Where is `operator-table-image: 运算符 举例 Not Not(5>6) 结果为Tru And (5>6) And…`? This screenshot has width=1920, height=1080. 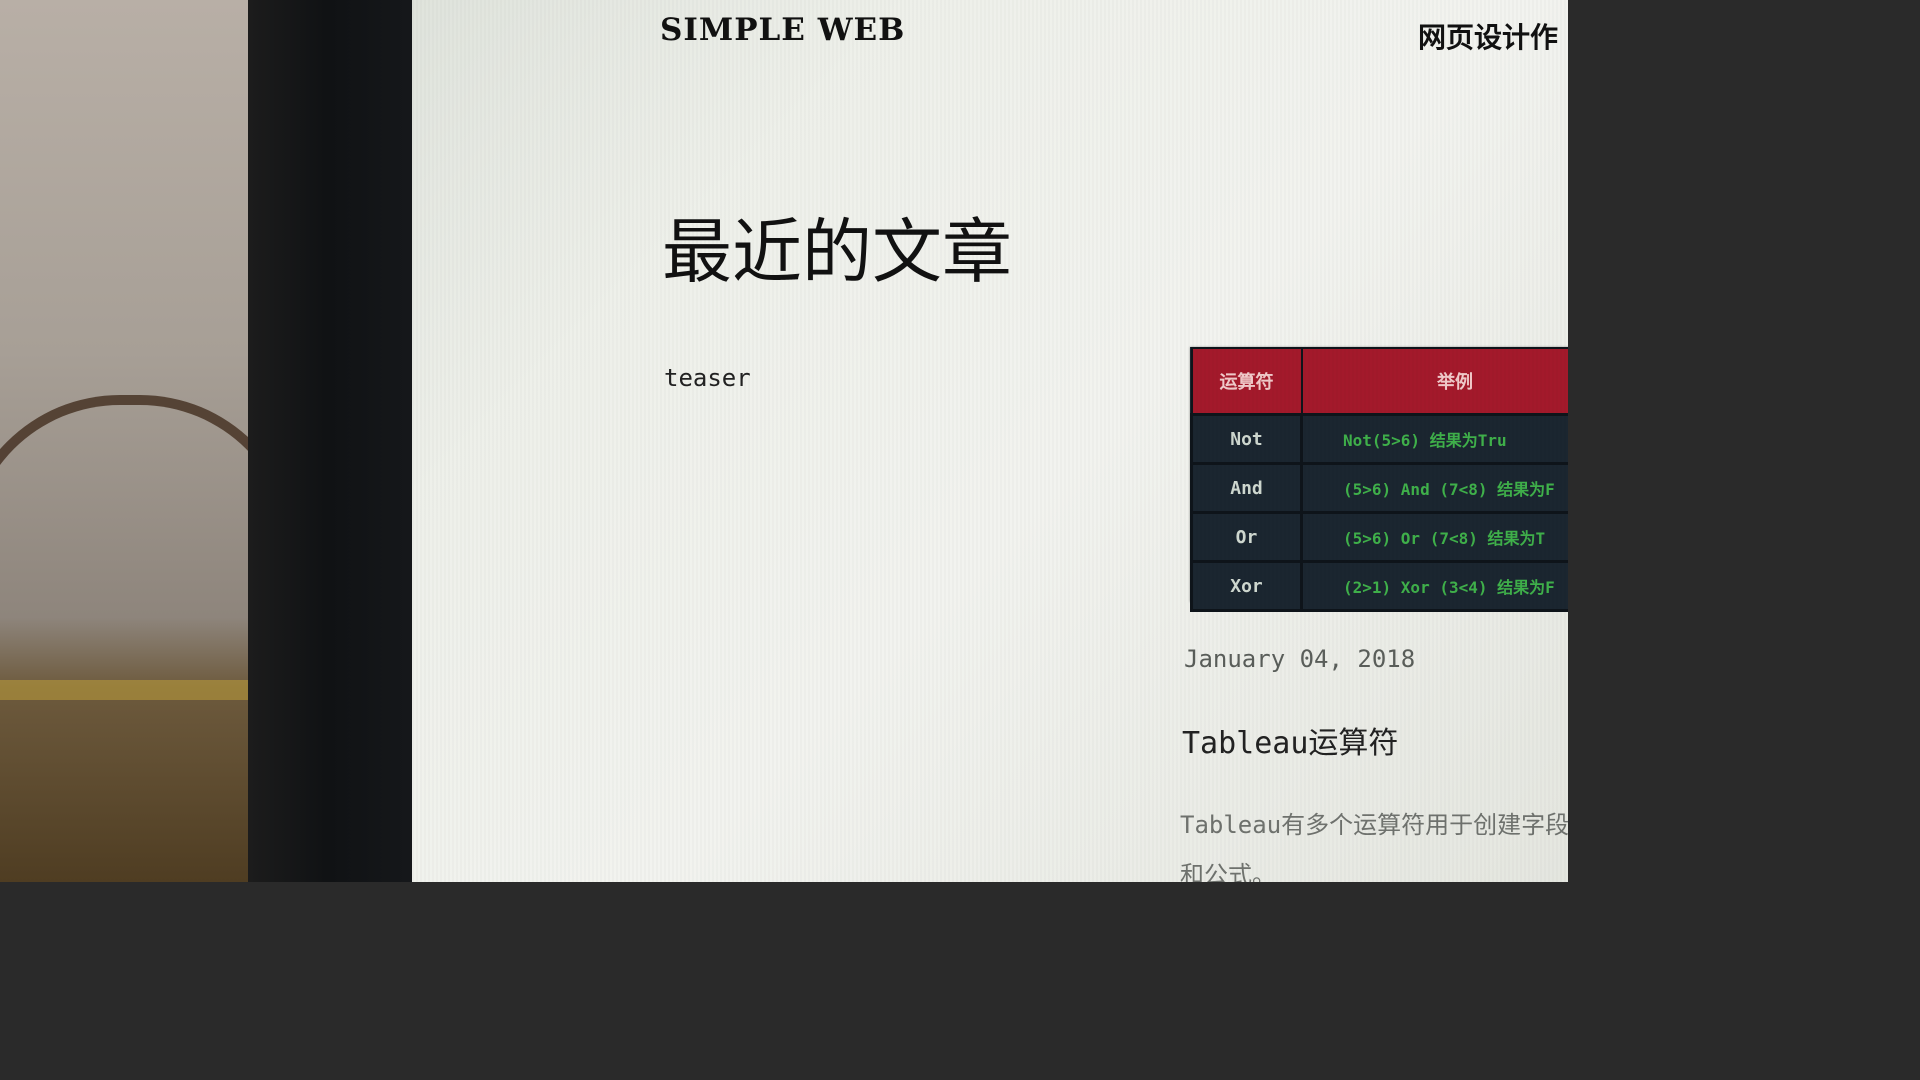
operator-table-image: 运算符 举例 Not Not(5>6) 结果为Tru And (5>6) And… is located at coordinates (1379, 479).